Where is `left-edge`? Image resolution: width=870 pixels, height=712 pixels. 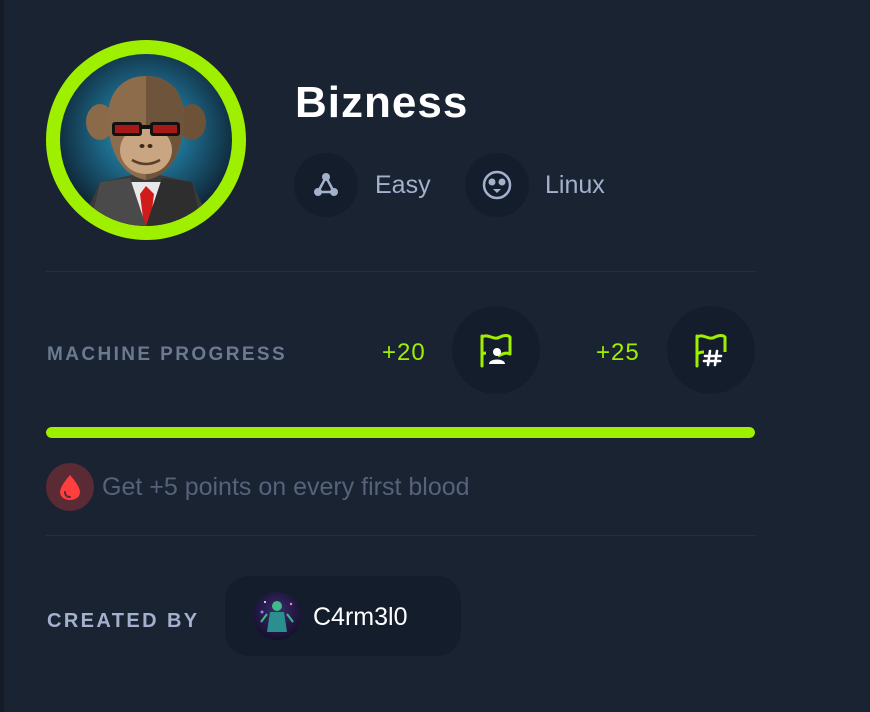
left-edge is located at coordinates (2, 356).